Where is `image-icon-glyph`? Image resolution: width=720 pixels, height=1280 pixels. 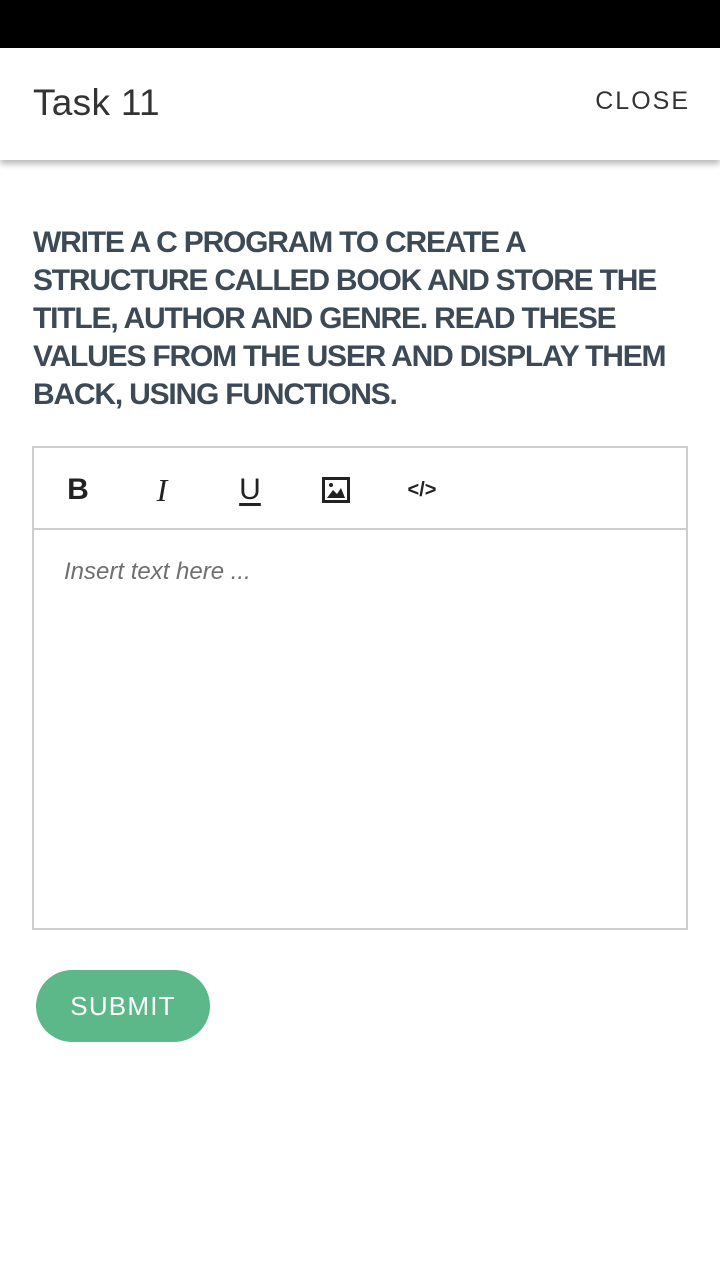
image-icon-glyph is located at coordinates (336, 490).